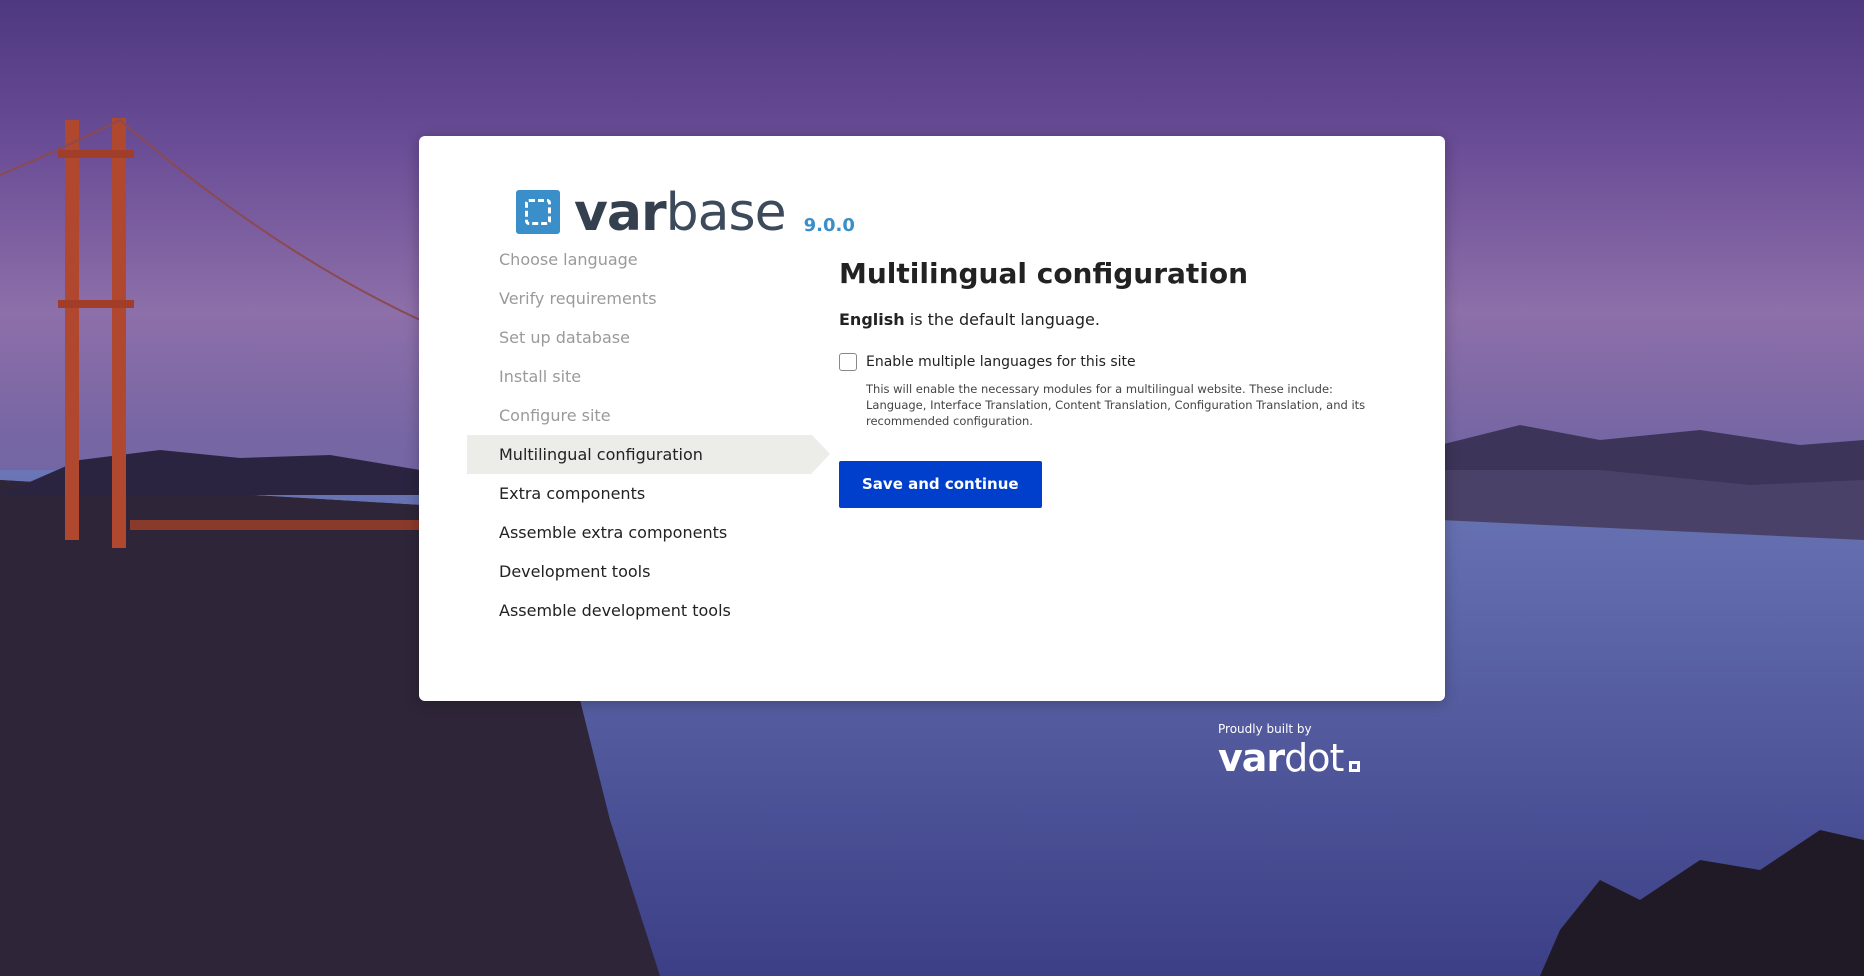  What do you see at coordinates (680, 213) in the screenshot?
I see `varbase-wordmark: varbase` at bounding box center [680, 213].